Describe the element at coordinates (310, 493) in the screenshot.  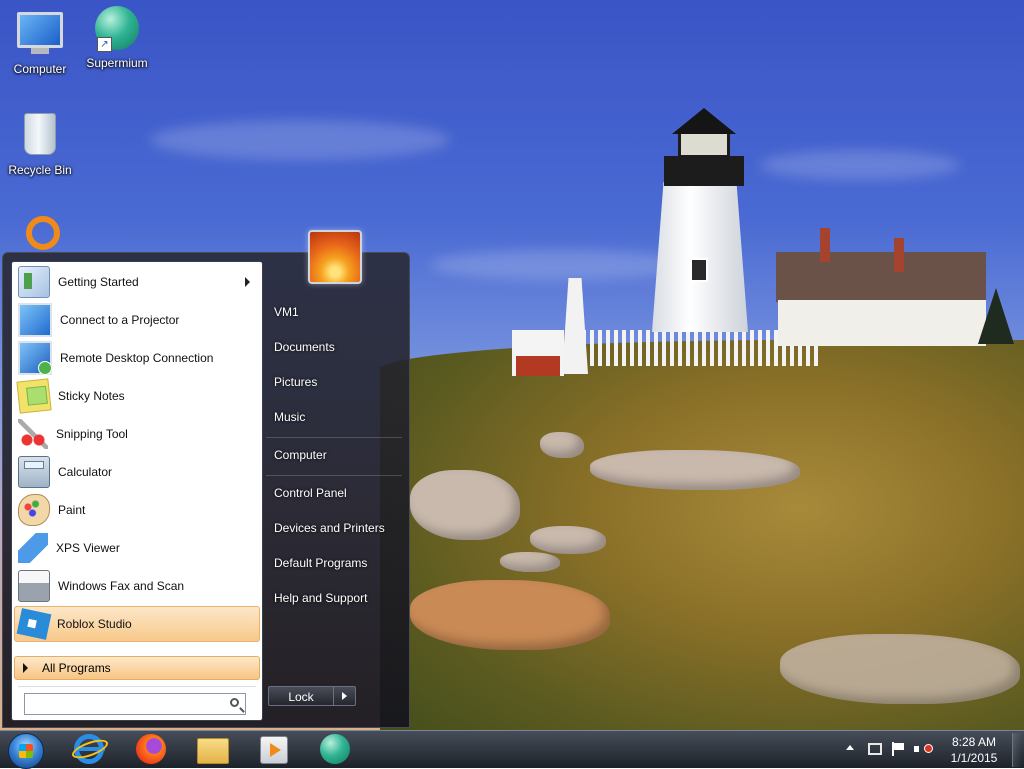
I see `start-right-control-panel: Control Panel` at that location.